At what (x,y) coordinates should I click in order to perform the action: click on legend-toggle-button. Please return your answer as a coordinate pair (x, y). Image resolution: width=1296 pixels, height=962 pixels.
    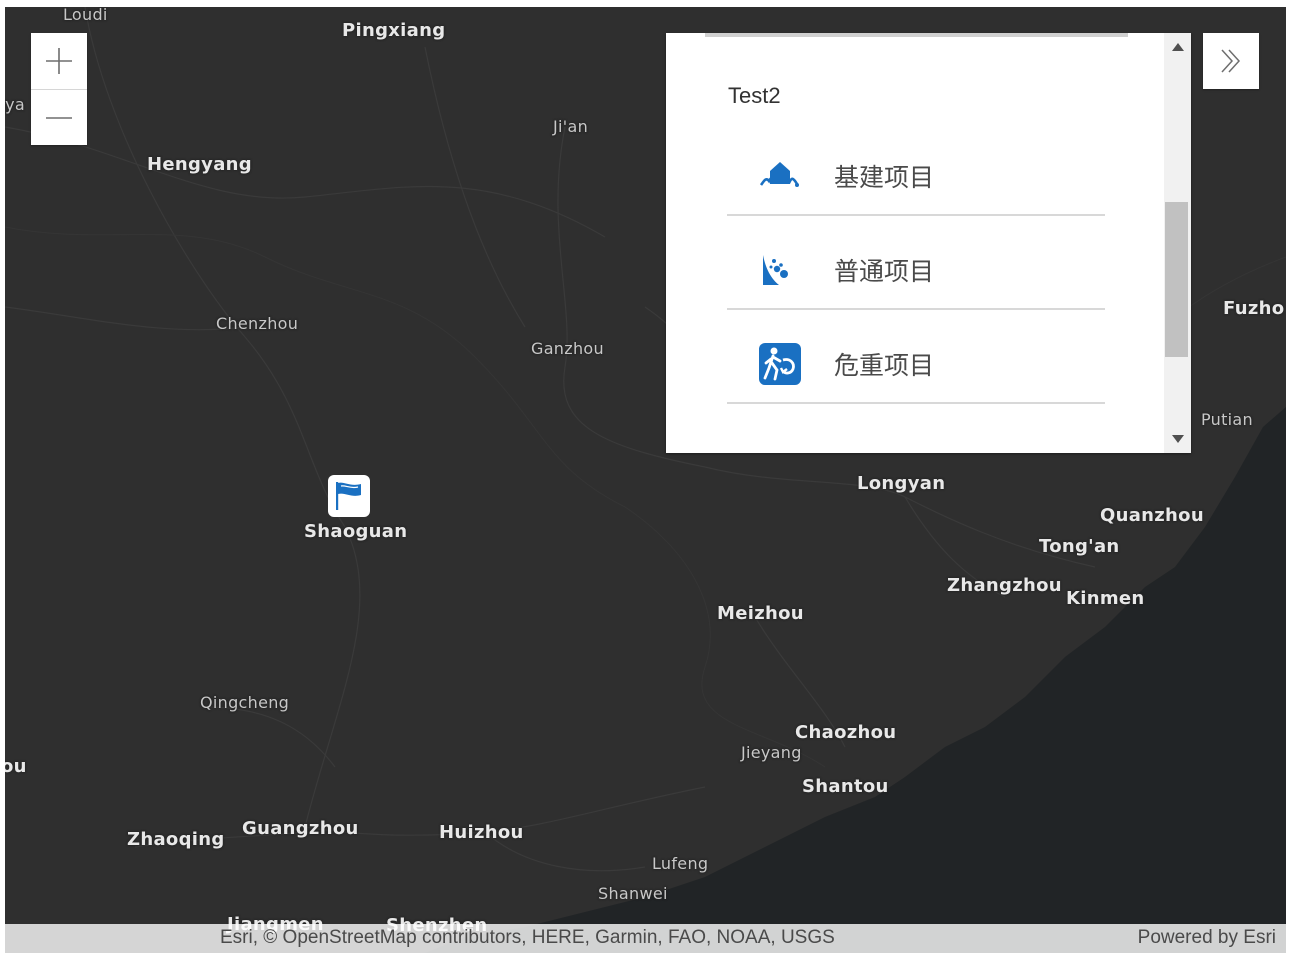
    Looking at the image, I should click on (1231, 61).